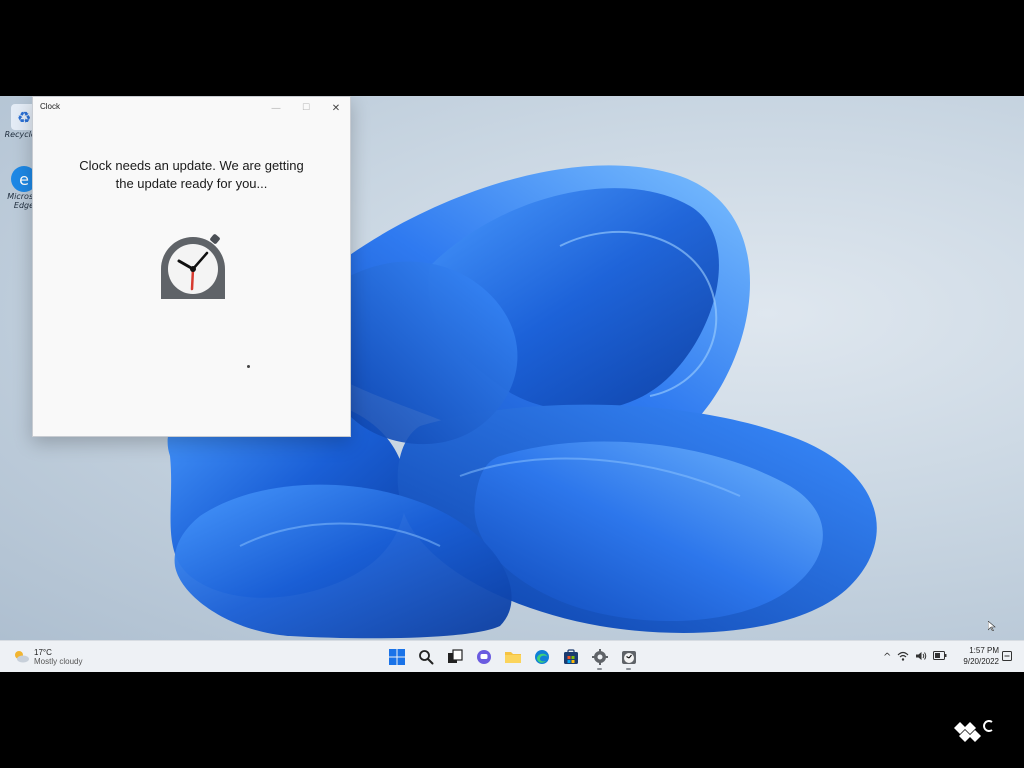 This screenshot has width=1024, height=768. I want to click on minimize-button: —, so click(276, 108).